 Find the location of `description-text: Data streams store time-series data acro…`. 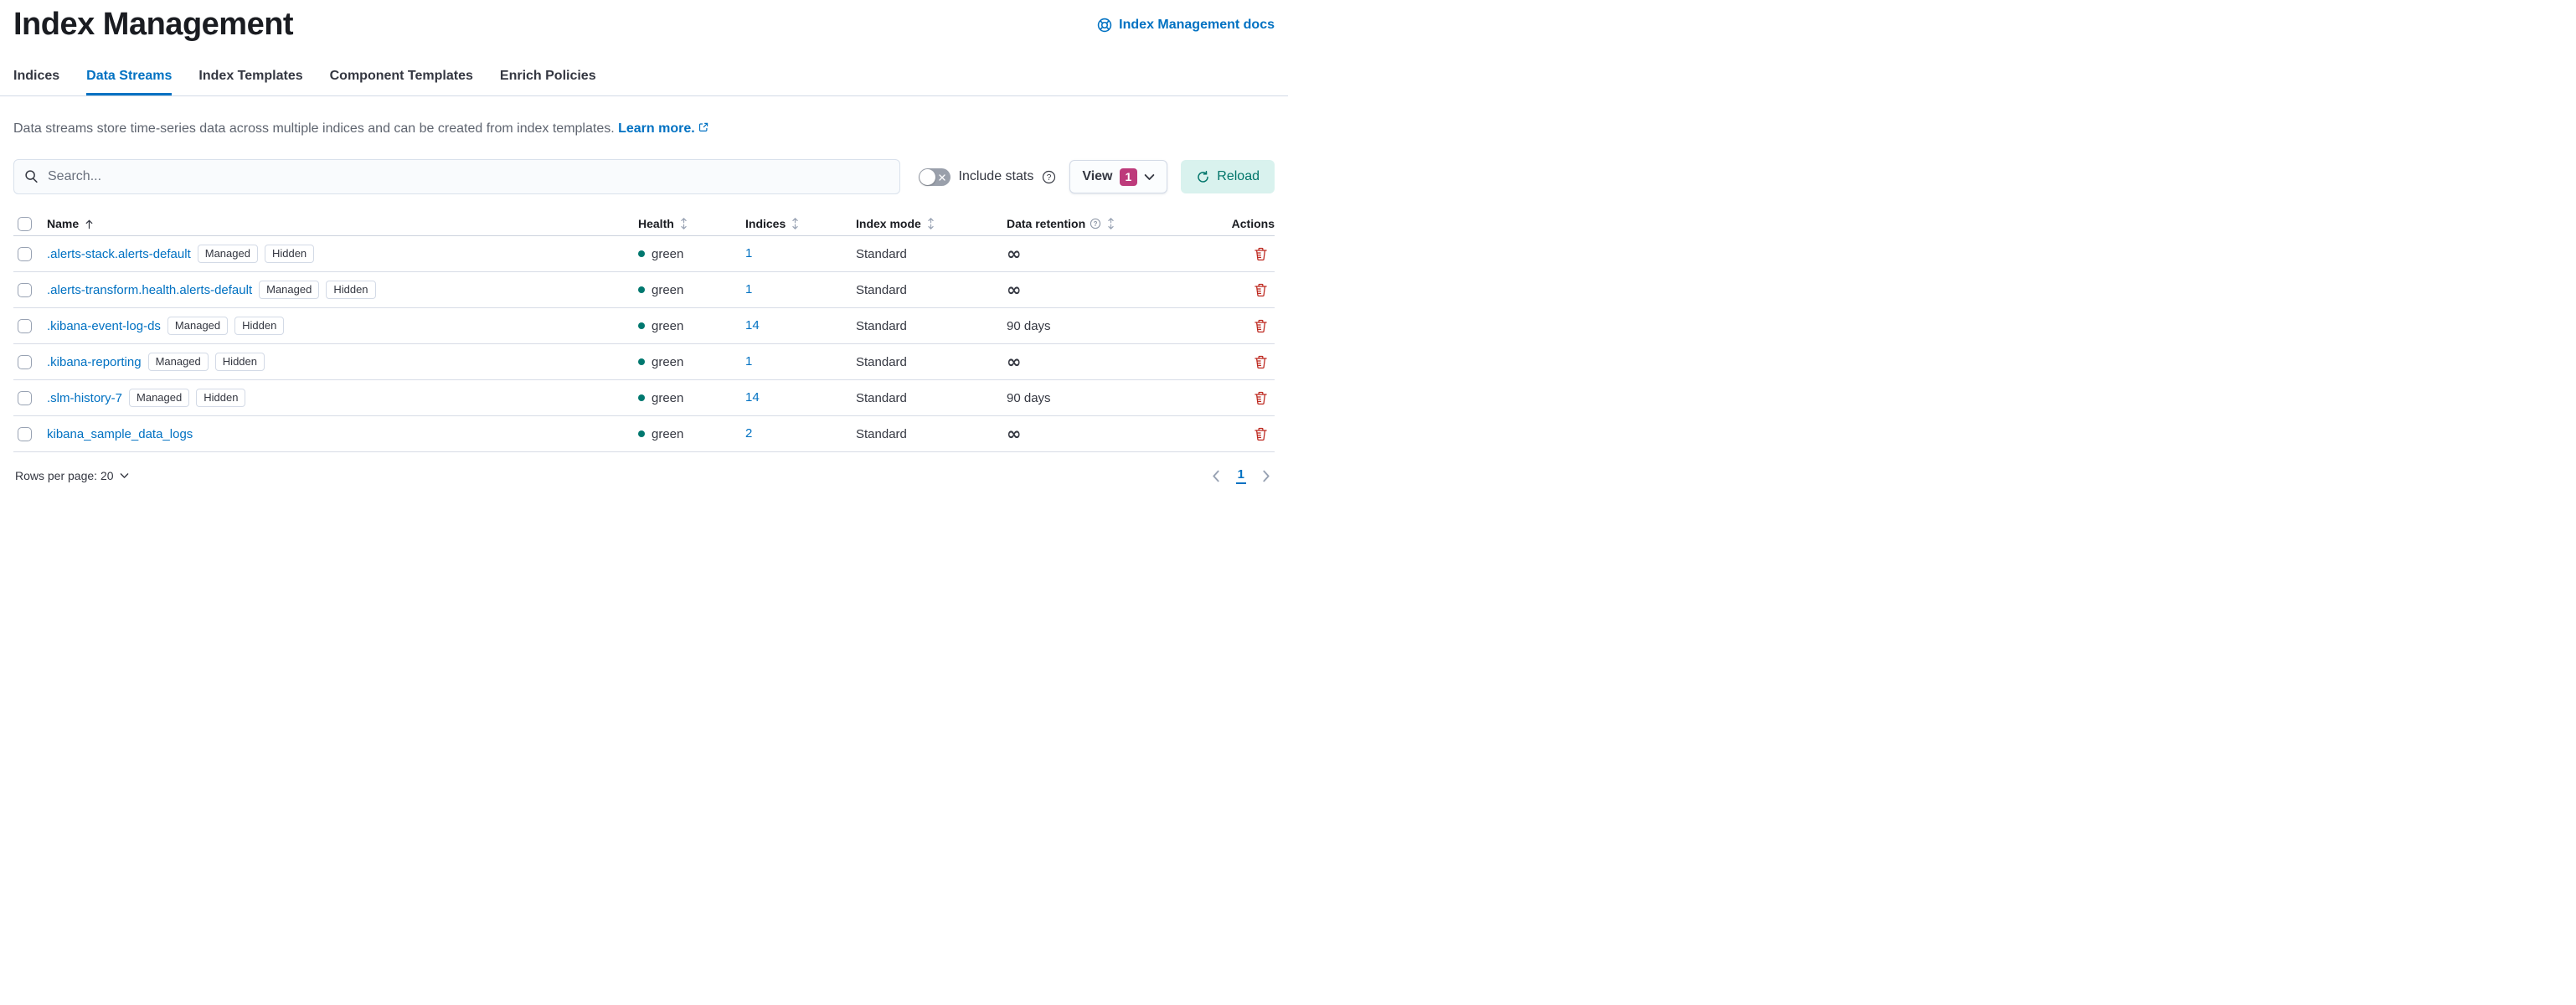

description-text: Data streams store time-series data acro… is located at coordinates (314, 128).